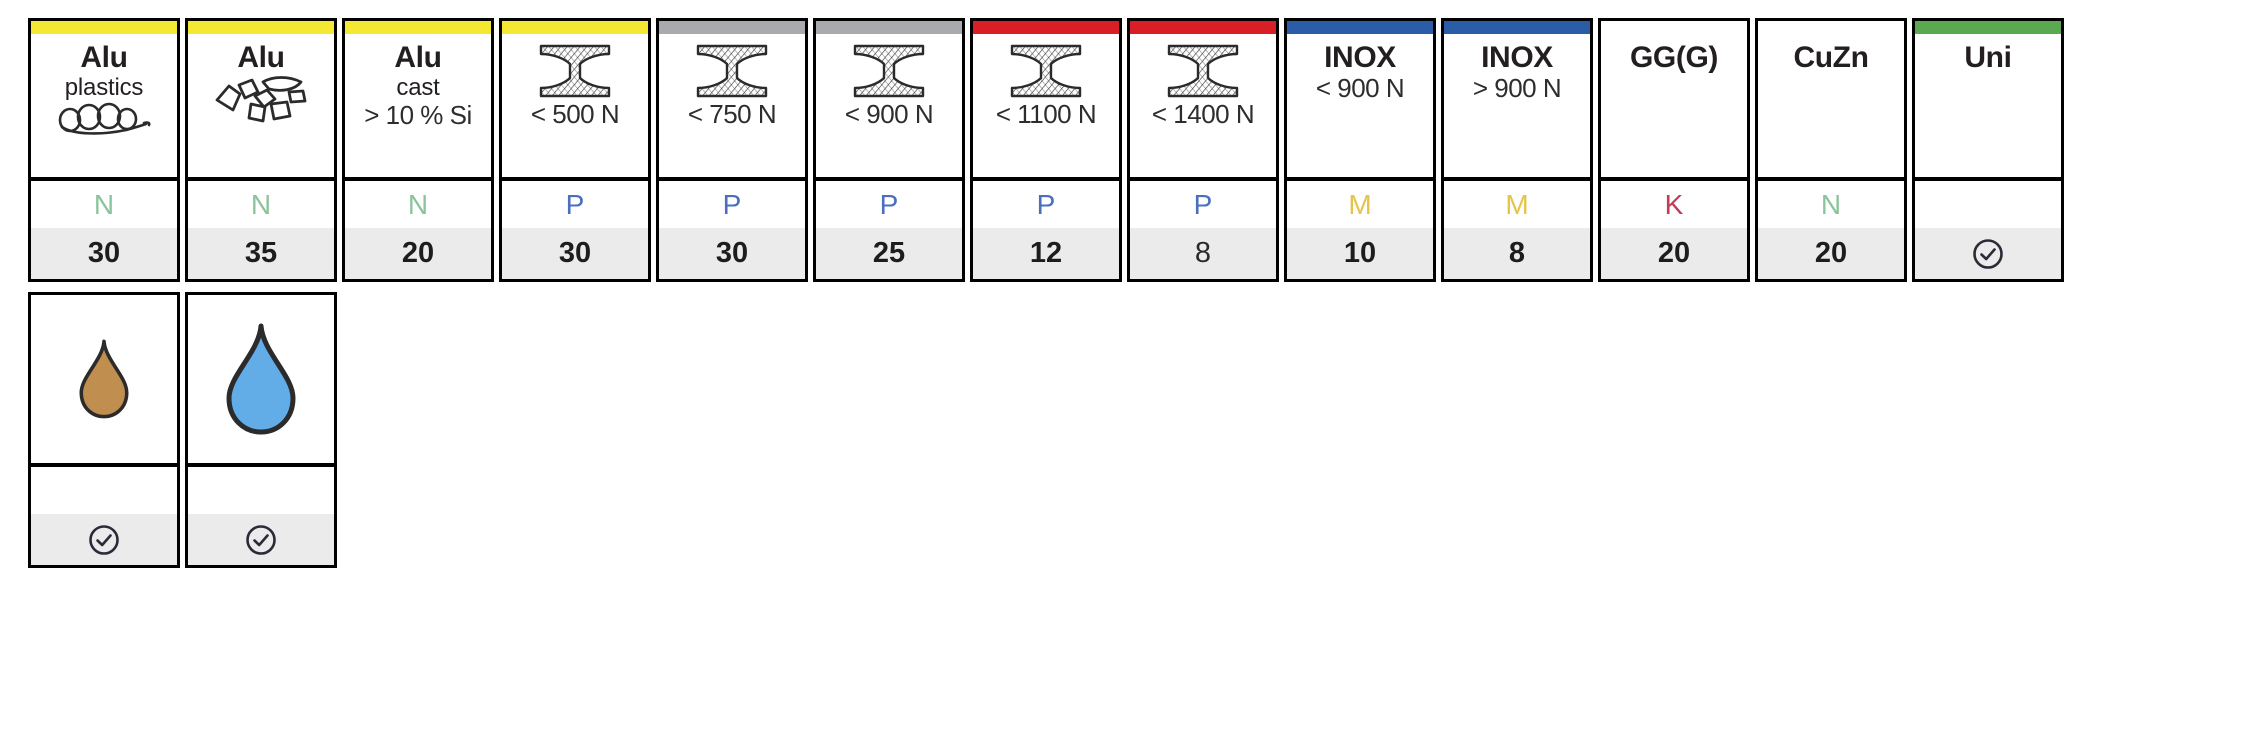 The width and height of the screenshot is (2255, 740). I want to click on iso-group-letter: K, so click(1674, 204).